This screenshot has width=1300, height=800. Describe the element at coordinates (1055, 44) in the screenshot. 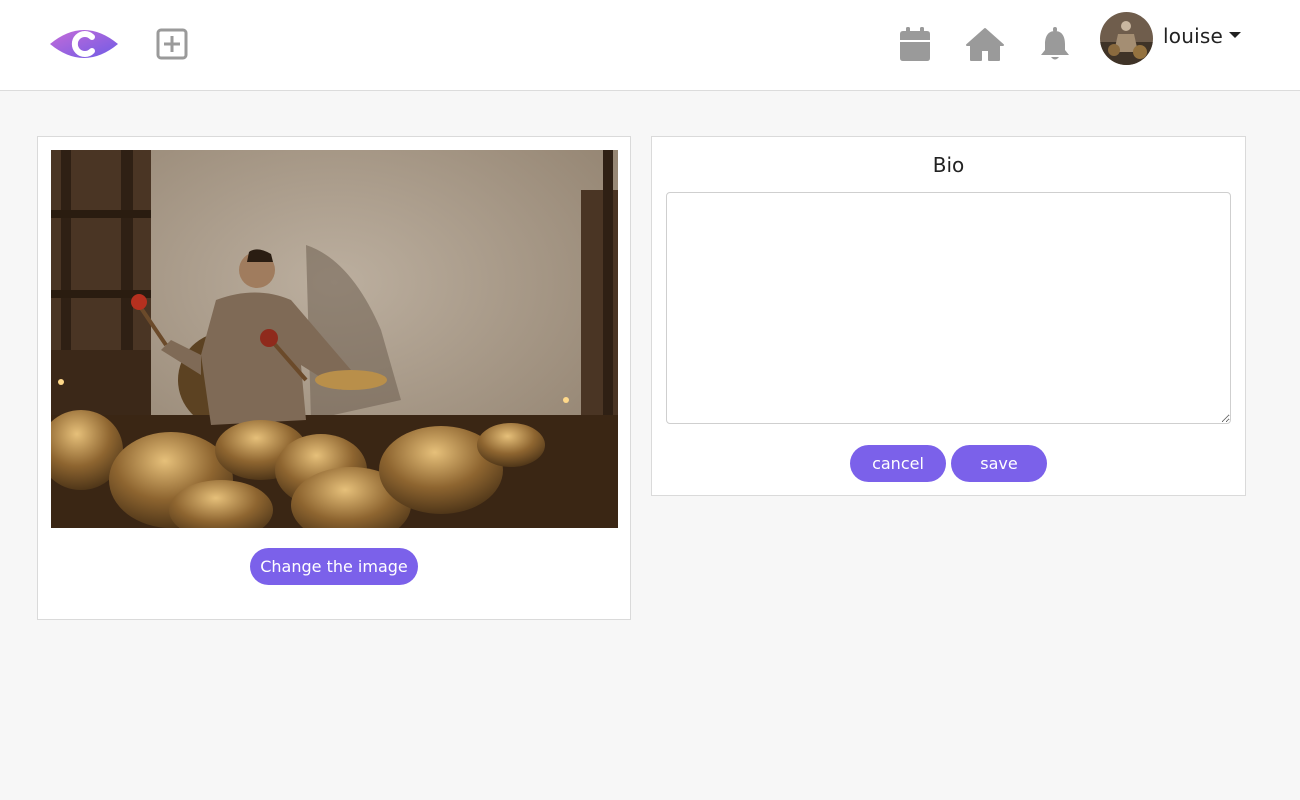

I see `bell-icon` at that location.